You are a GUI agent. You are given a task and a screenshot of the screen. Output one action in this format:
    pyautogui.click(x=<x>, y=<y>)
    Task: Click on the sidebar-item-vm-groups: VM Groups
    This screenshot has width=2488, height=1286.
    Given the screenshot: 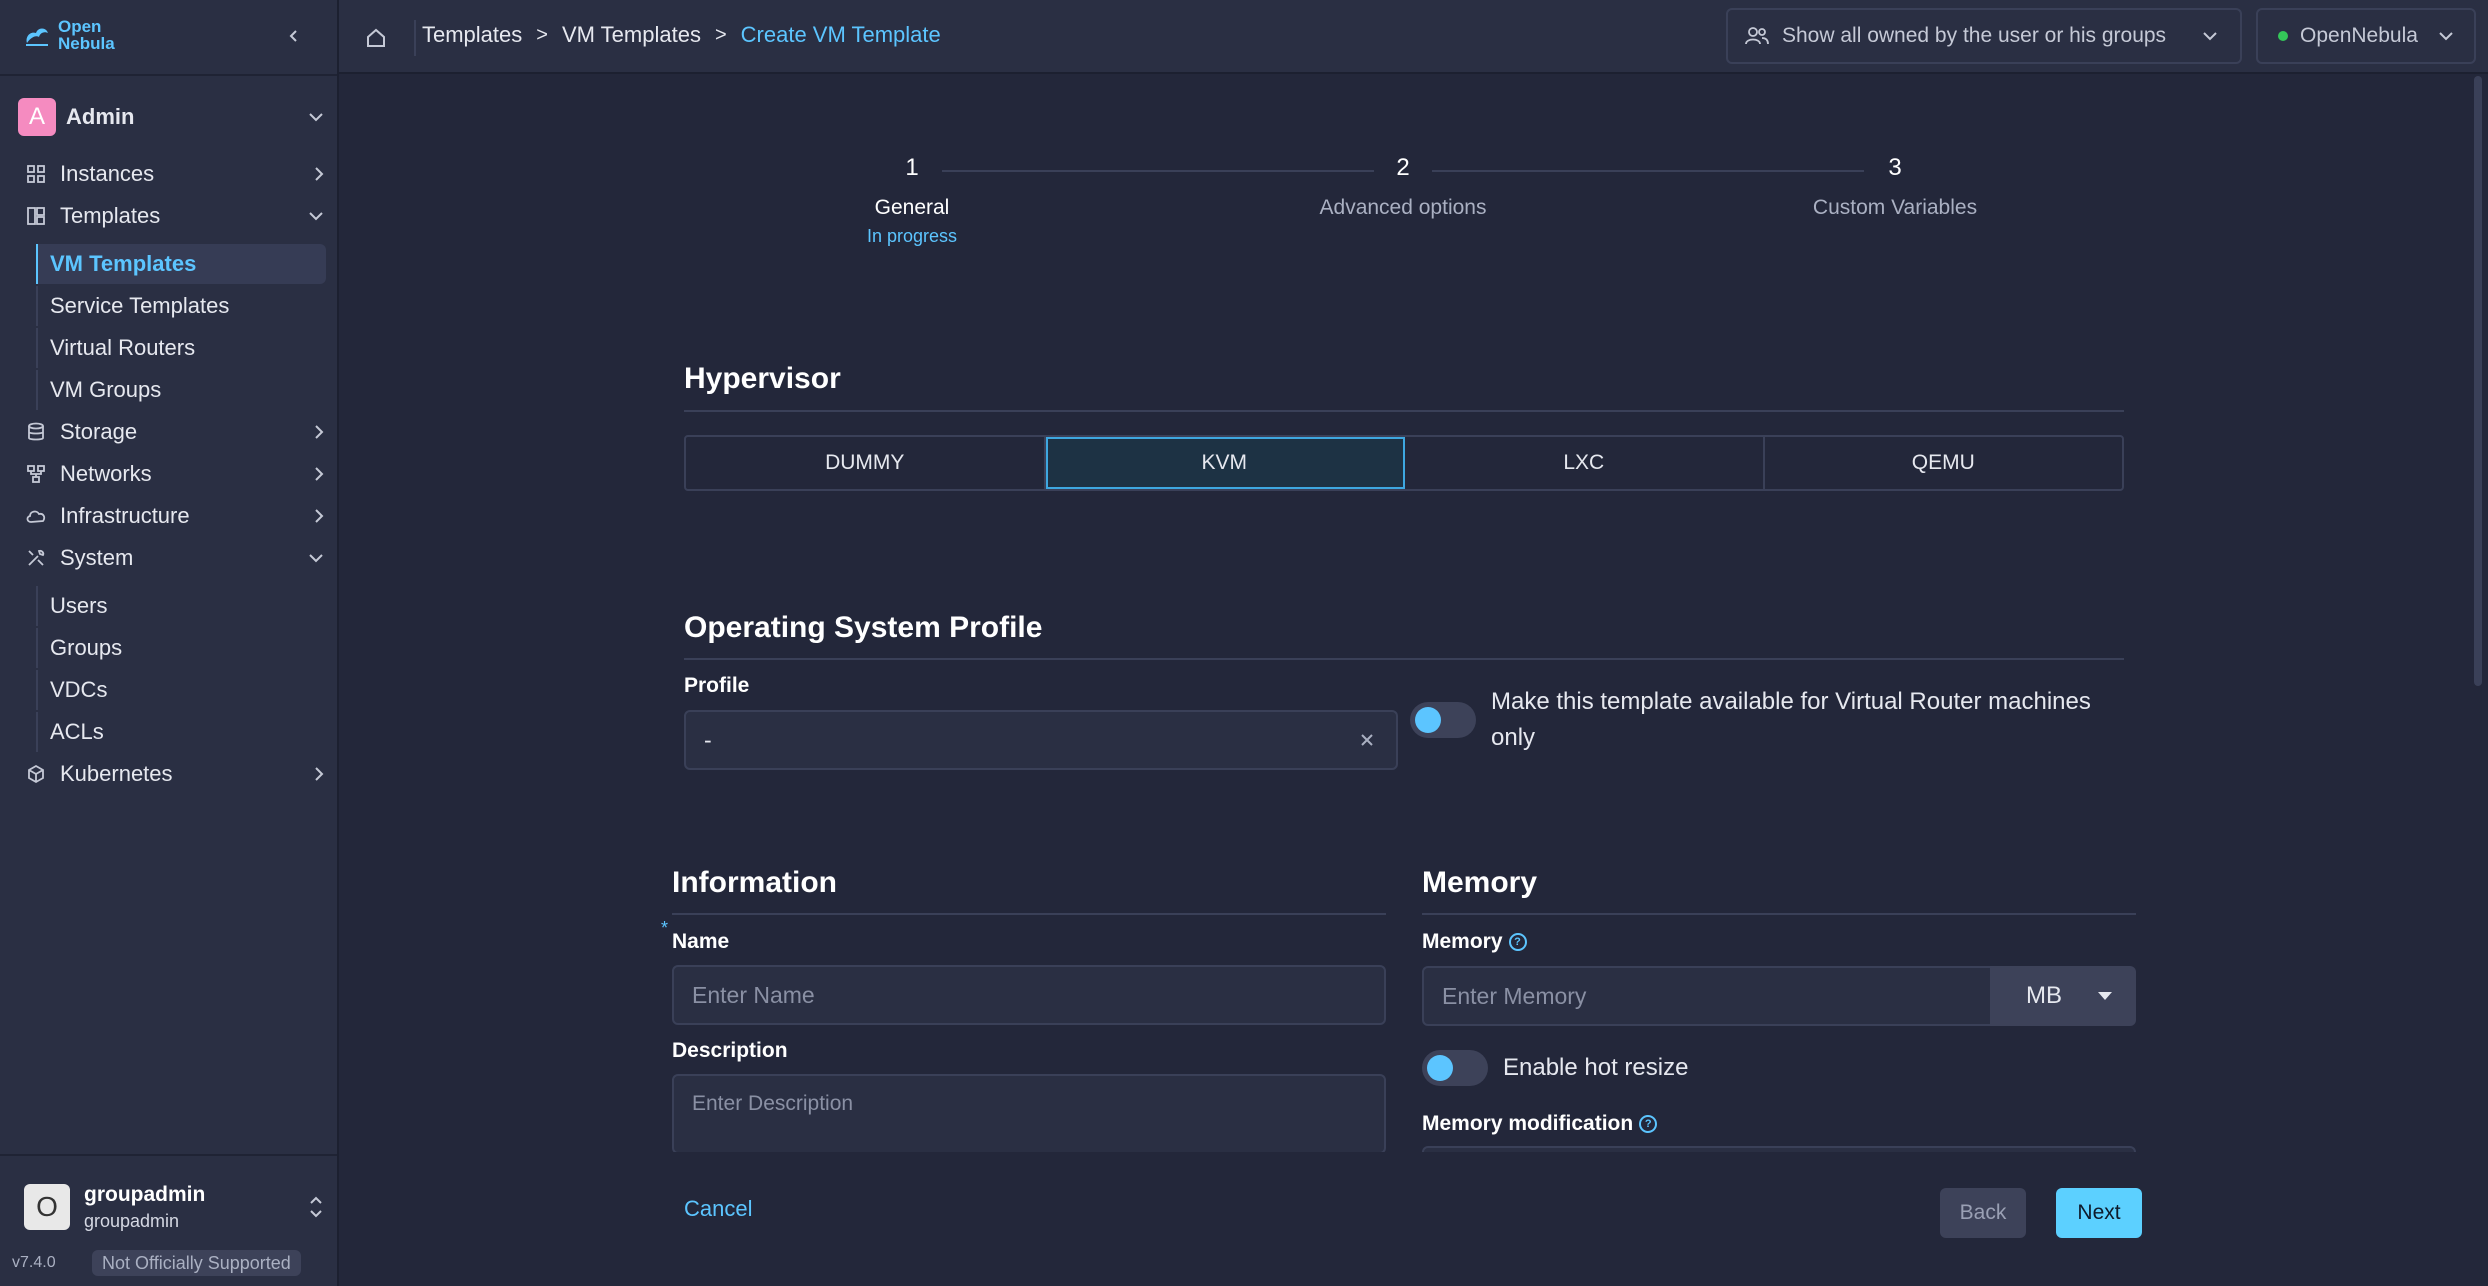 What is the action you would take?
    pyautogui.click(x=181, y=390)
    